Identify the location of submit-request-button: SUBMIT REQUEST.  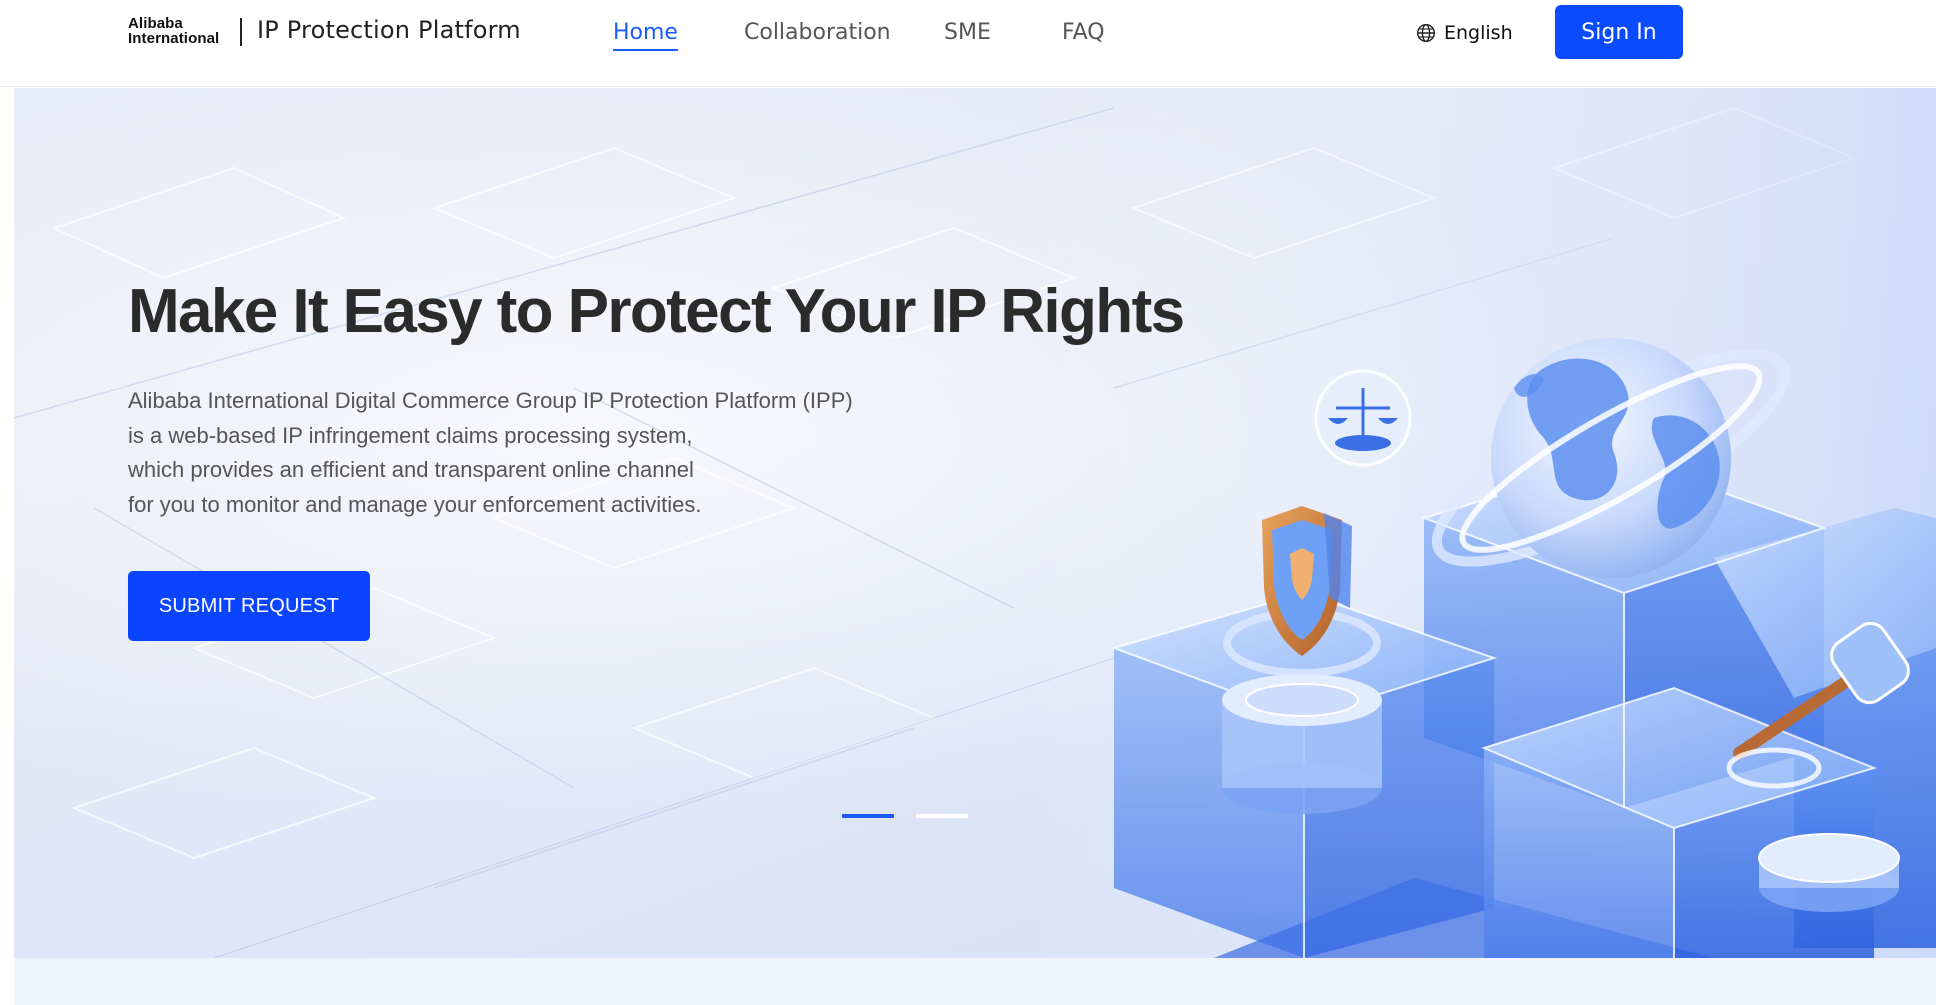
(249, 606).